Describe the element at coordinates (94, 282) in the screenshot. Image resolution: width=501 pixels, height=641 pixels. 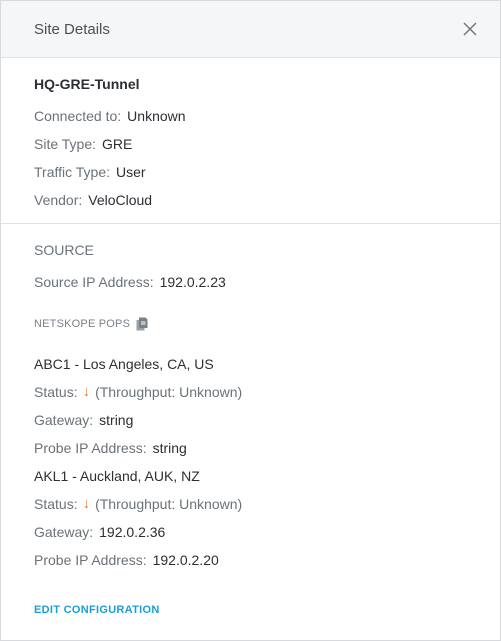
I see `source-ip-label: Source IP Address:` at that location.